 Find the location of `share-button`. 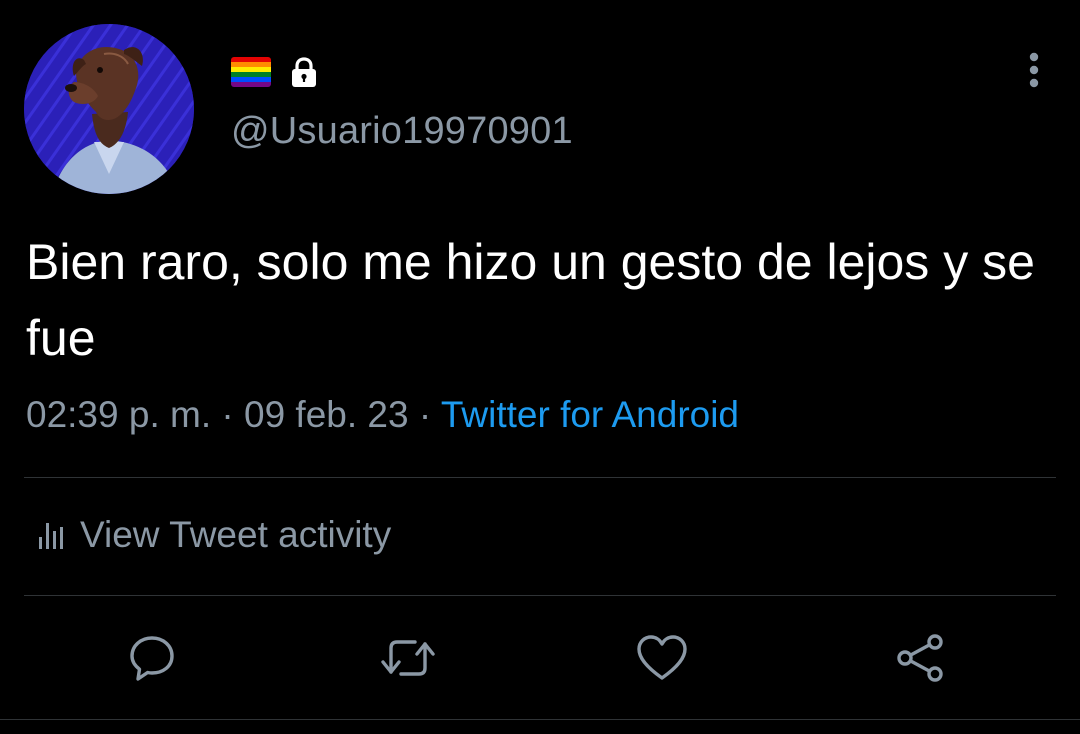

share-button is located at coordinates (920, 658).